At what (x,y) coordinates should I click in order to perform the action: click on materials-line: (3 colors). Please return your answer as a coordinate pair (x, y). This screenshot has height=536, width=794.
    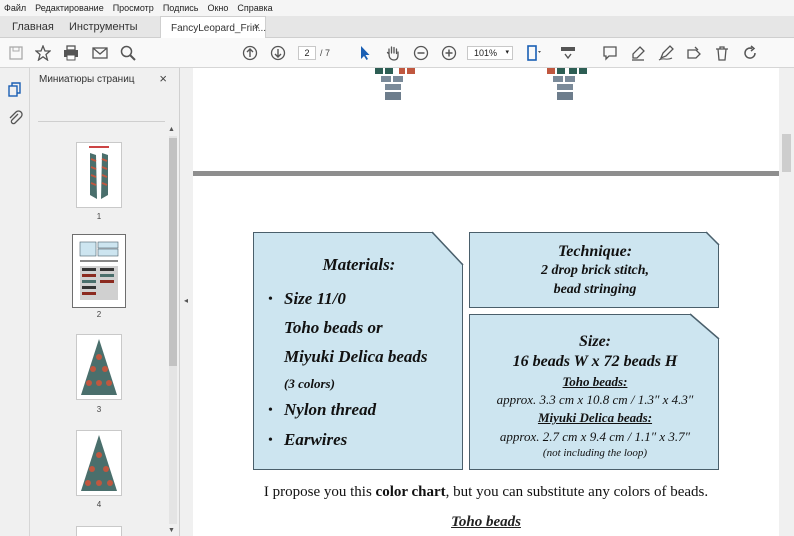
    Looking at the image, I should click on (309, 383).